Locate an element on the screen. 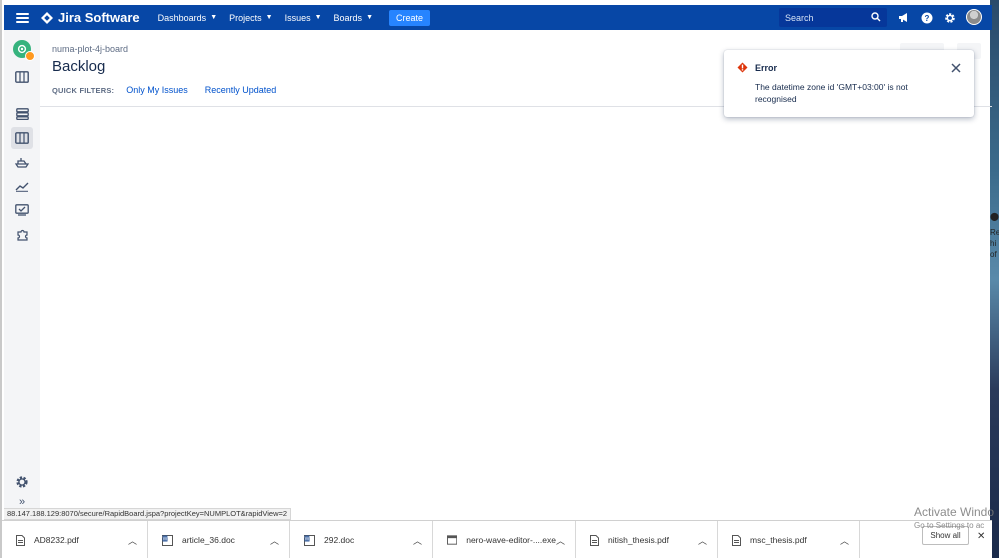 This screenshot has height=558, width=999. desktop-wallpaper: ⬤ Re hi of is located at coordinates (994, 279).